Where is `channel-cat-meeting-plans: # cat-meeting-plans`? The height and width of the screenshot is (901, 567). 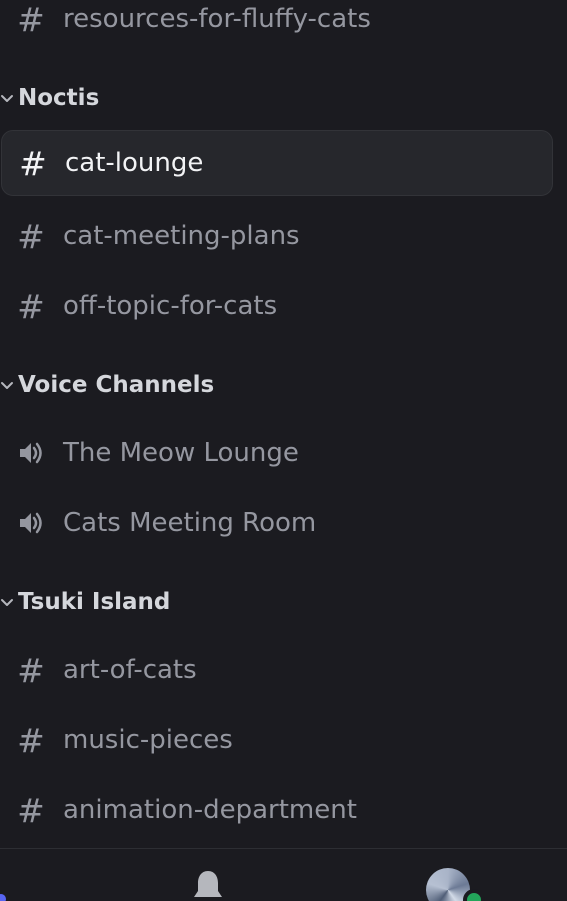
channel-cat-meeting-plans: # cat-meeting-plans is located at coordinates (276, 236).